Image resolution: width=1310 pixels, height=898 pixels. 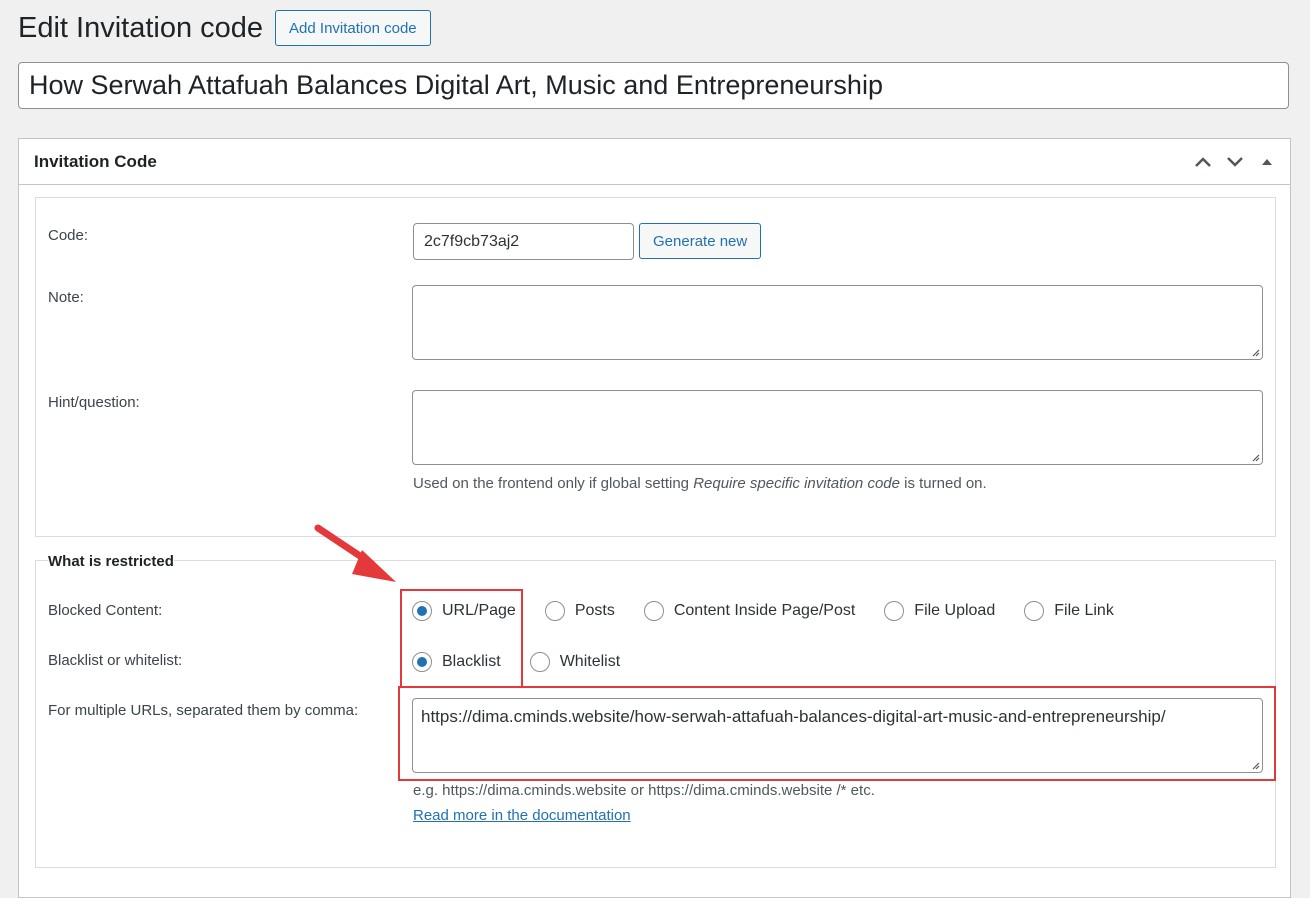 I want to click on restriction-section-title: What is restricted, so click(x=111, y=561).